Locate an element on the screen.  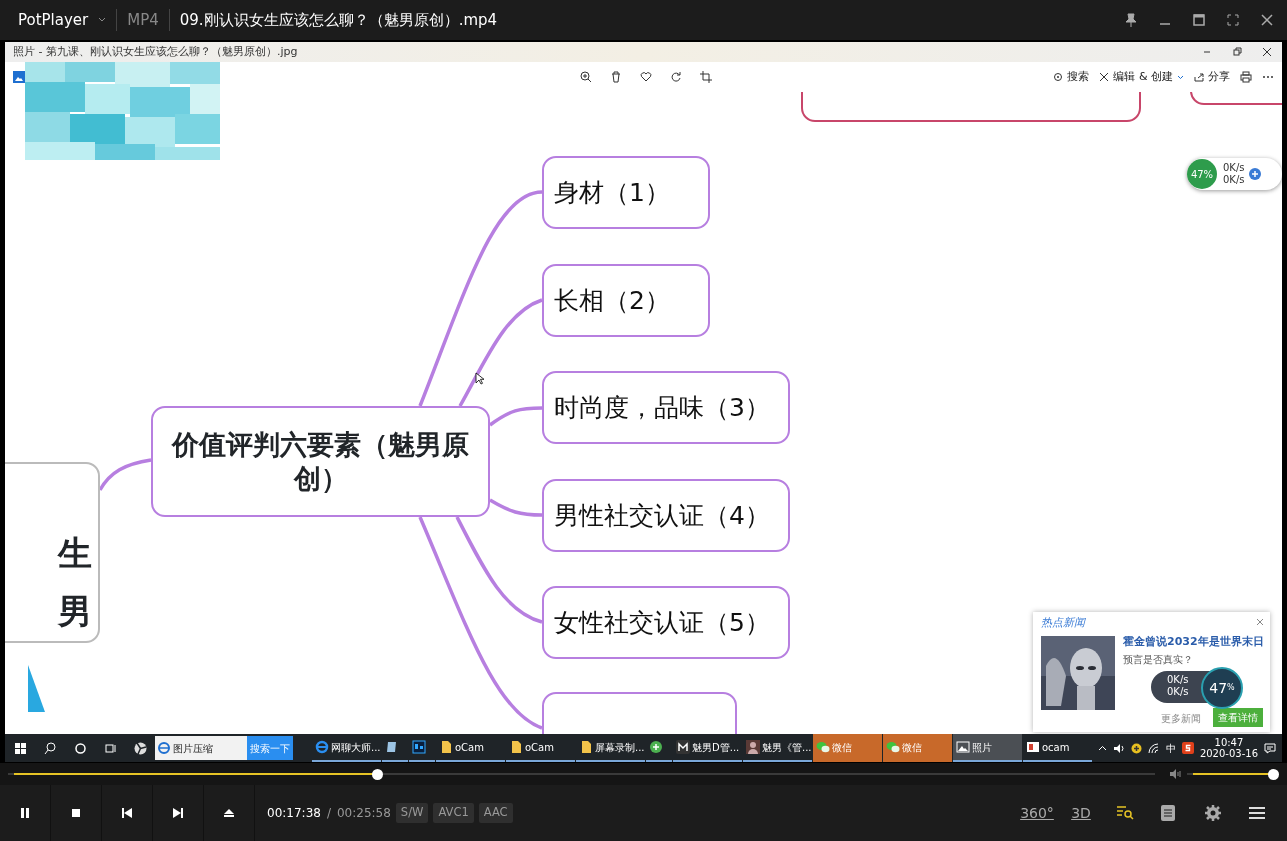
popup-title: 热点新闻 is located at coordinates (1063, 623).